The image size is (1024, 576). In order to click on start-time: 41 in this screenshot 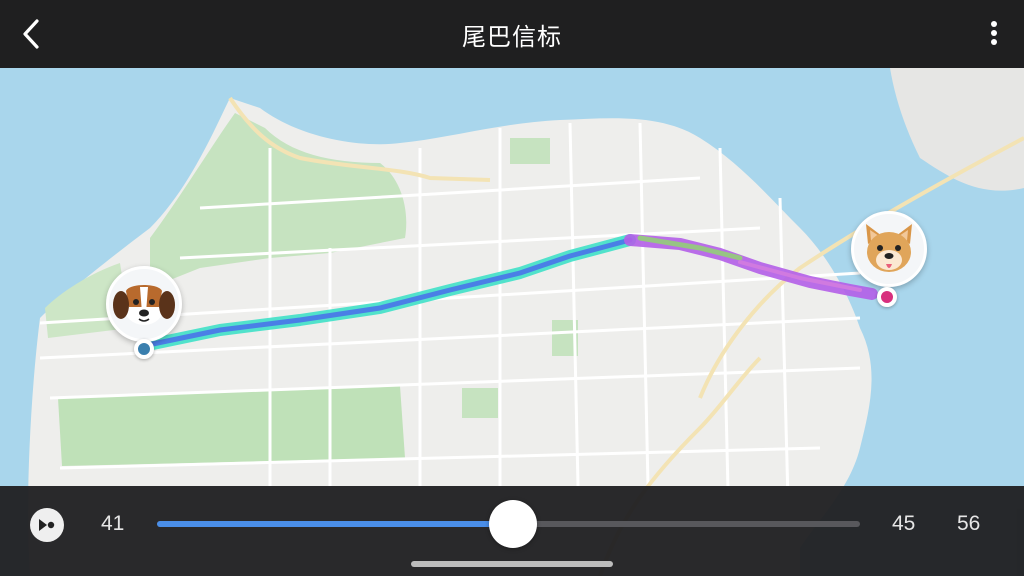, I will do `click(113, 523)`.